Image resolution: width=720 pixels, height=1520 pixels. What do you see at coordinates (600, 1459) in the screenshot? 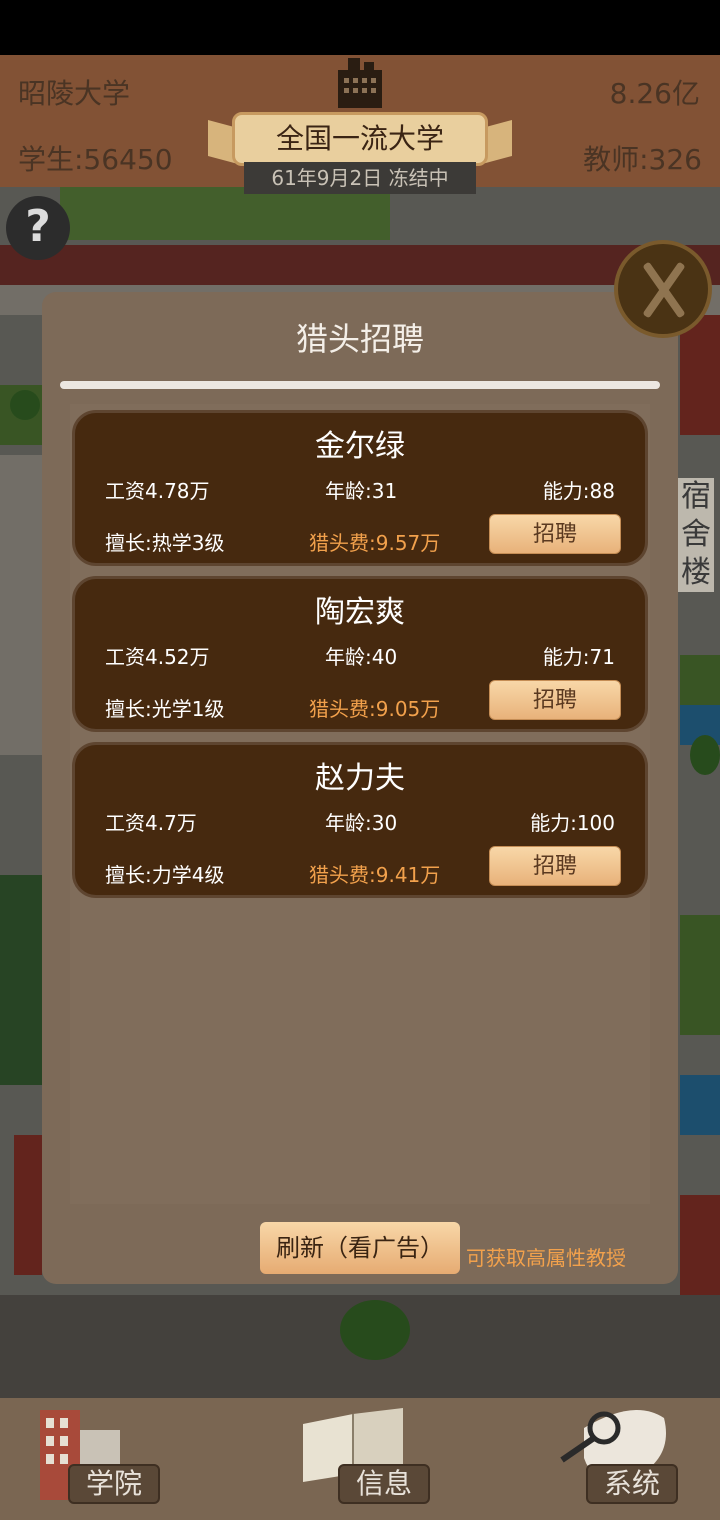
I see `nav-system: 系统` at bounding box center [600, 1459].